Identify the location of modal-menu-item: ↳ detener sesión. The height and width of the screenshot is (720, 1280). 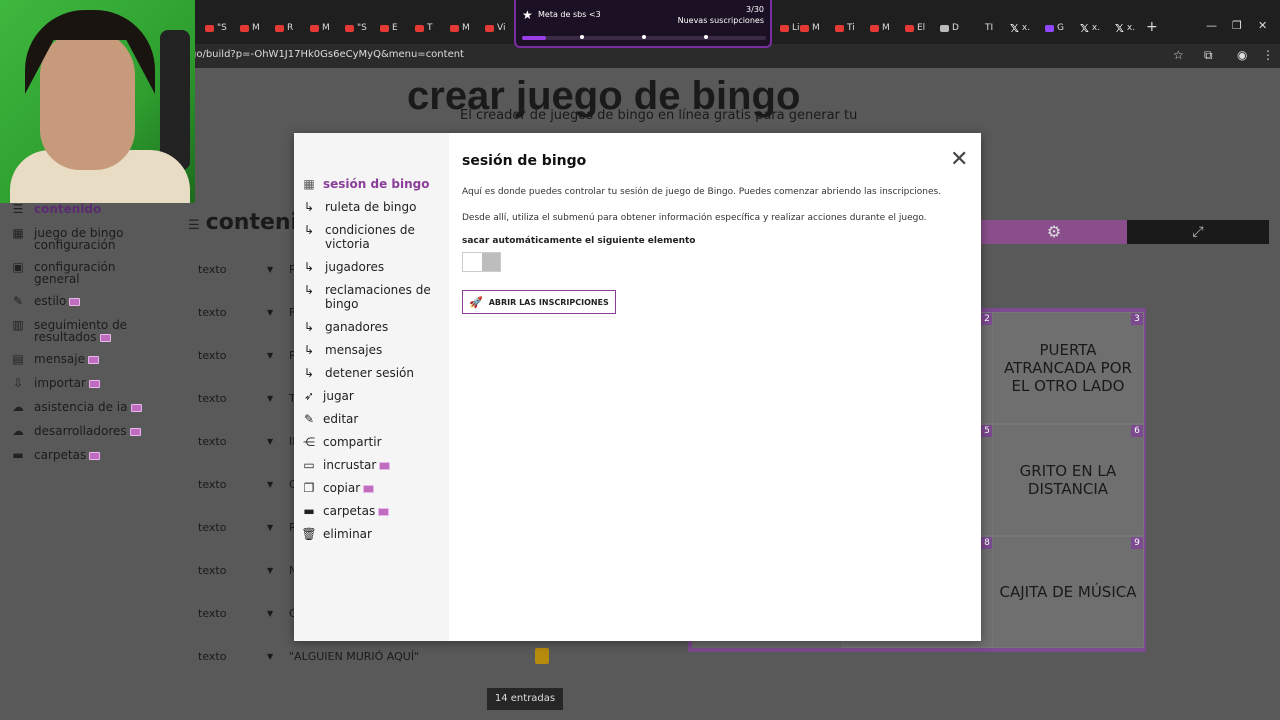
(375, 373).